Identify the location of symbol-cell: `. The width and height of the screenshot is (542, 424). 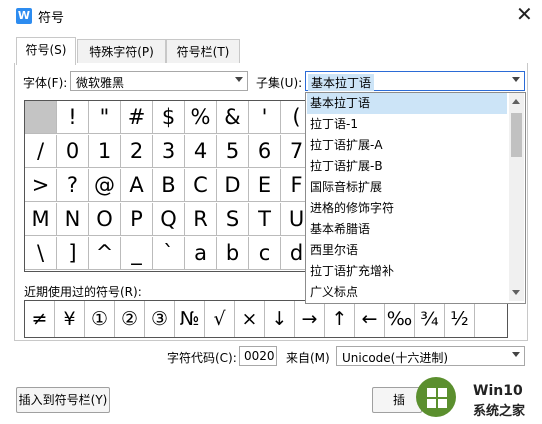
(169, 253).